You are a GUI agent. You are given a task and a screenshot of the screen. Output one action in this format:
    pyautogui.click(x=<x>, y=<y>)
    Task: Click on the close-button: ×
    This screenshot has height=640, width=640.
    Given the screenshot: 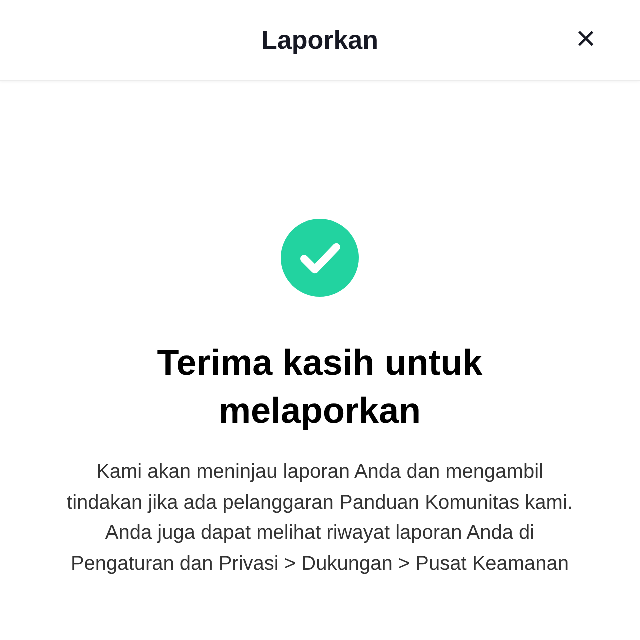 What is the action you would take?
    pyautogui.click(x=586, y=39)
    